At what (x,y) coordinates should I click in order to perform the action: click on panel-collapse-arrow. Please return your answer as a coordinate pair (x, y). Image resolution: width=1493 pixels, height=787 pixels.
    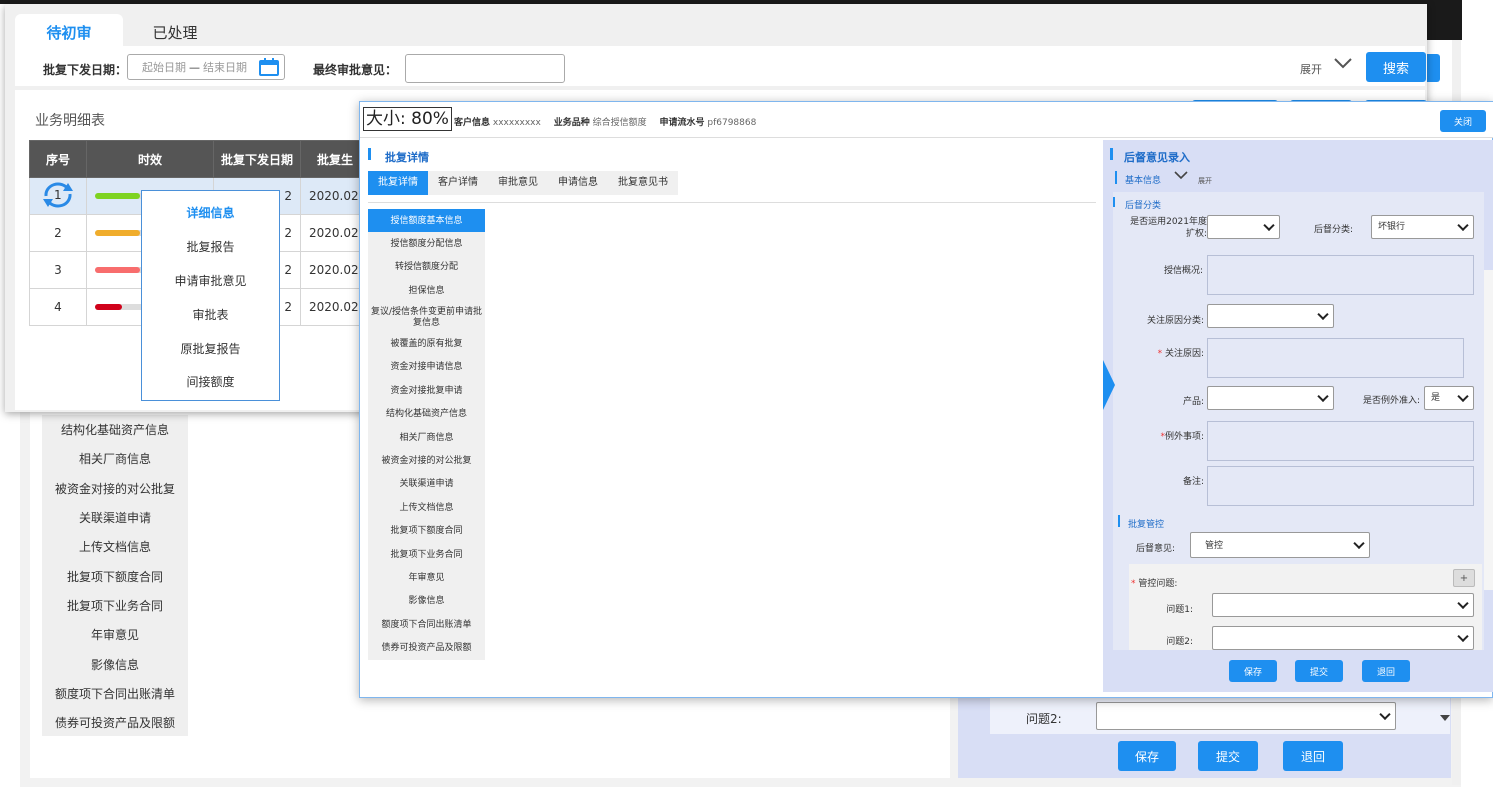
    Looking at the image, I should click on (1109, 385).